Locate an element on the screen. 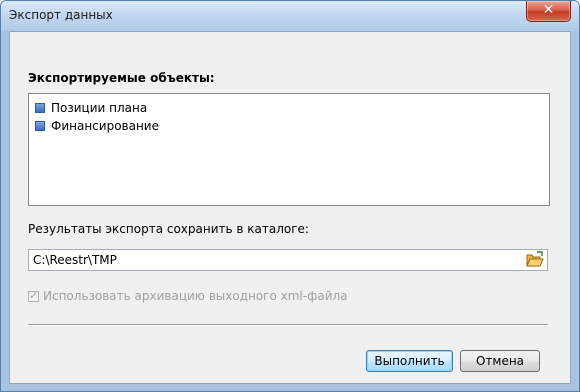 The image size is (580, 392). export-objects-label: Экспортируемые объекты: is located at coordinates (121, 78).